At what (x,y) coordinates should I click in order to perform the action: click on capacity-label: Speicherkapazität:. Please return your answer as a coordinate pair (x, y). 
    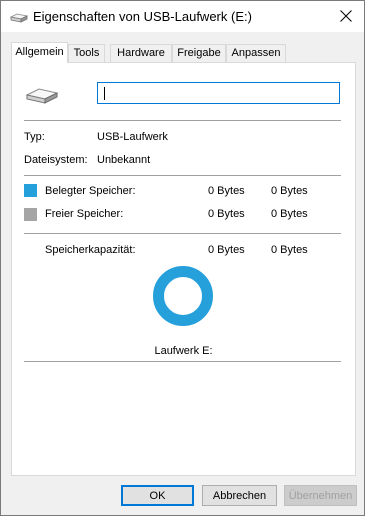
    Looking at the image, I should click on (90, 250).